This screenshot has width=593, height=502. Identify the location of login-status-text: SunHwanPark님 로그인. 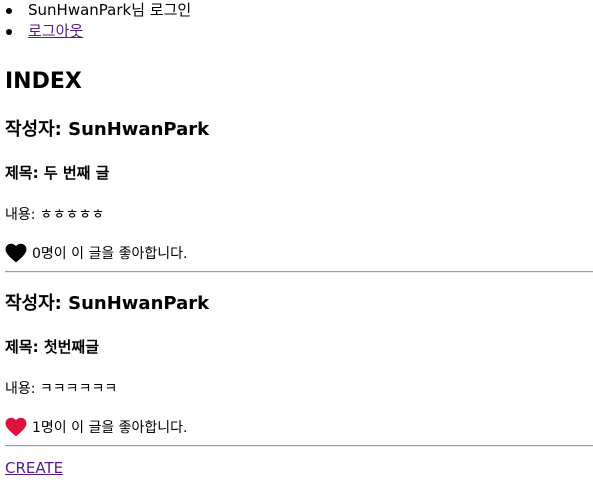
(110, 10).